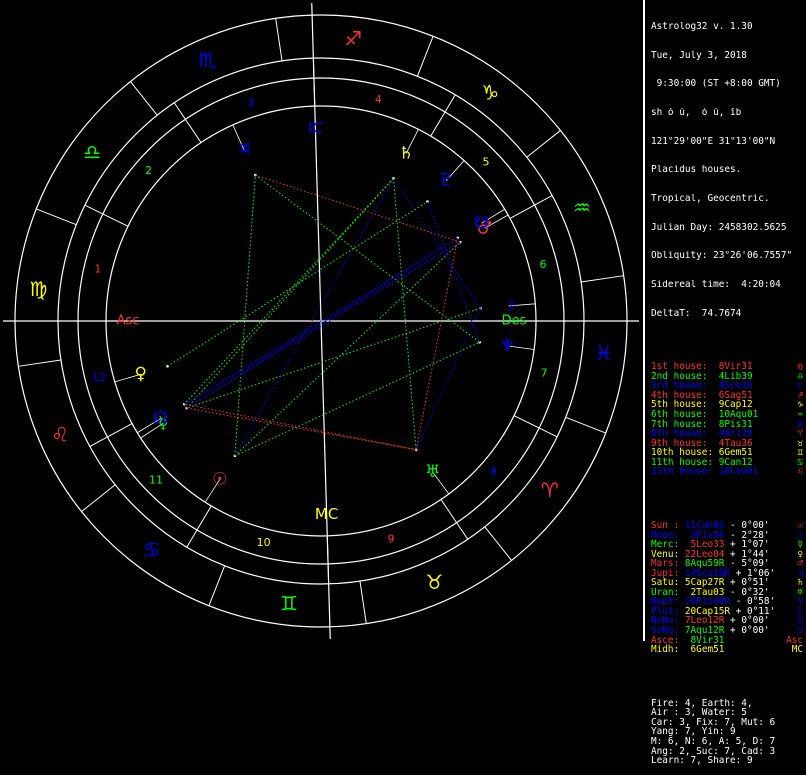 This screenshot has height=775, width=806. I want to click on planet-icon: ☽, so click(508, 306).